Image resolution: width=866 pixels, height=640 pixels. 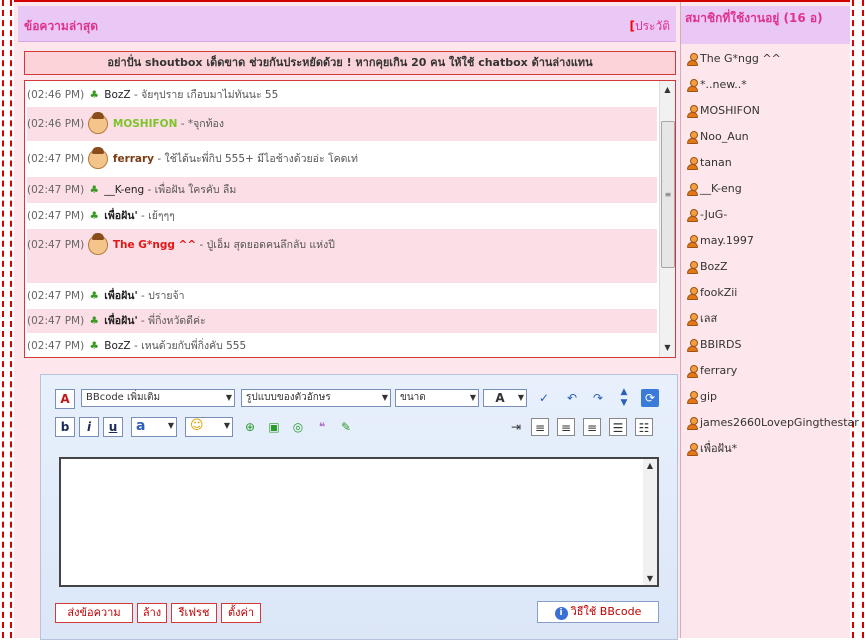 I want to click on insert-code-icon: ✎, so click(x=346, y=427).